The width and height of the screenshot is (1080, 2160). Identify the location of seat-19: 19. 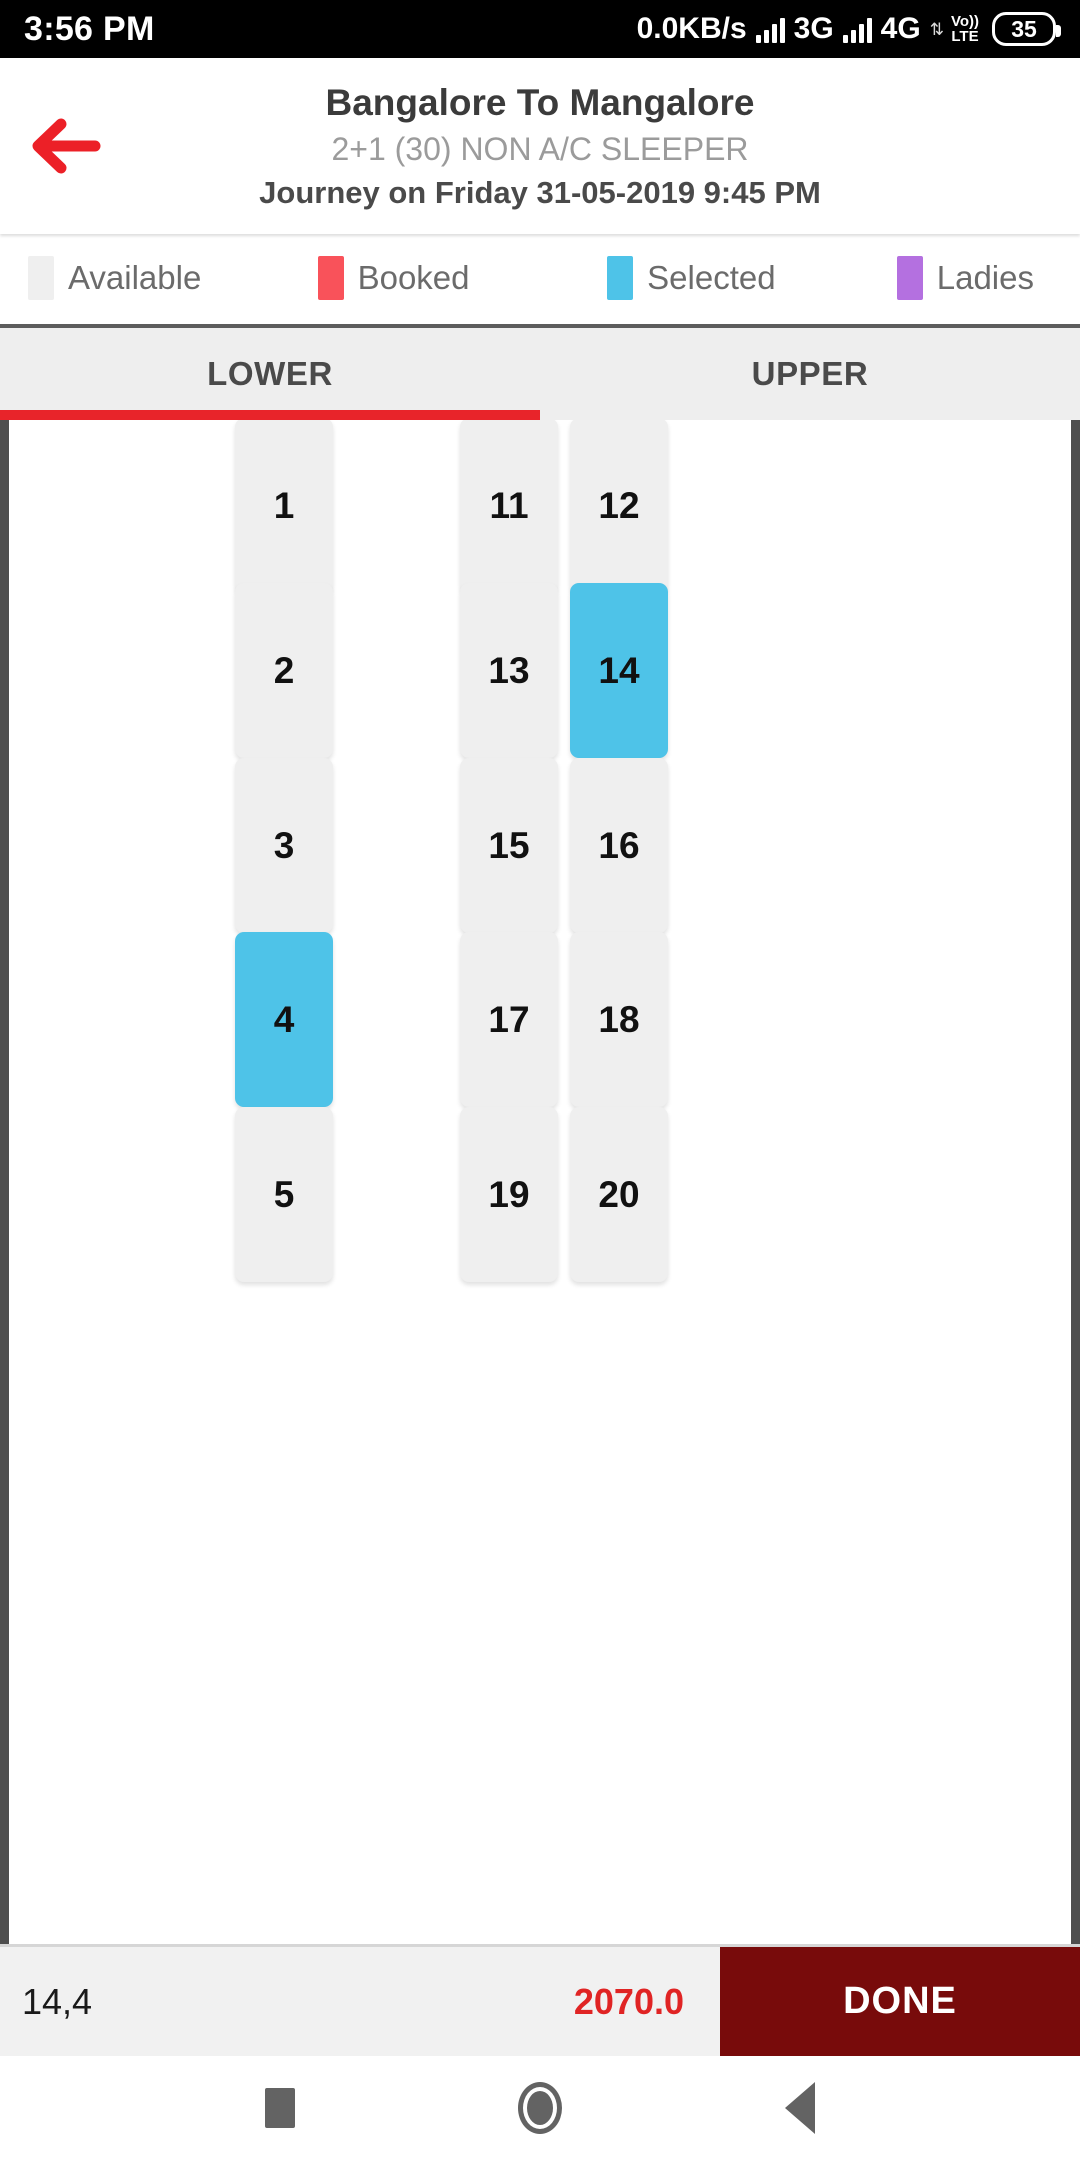
(509, 1194).